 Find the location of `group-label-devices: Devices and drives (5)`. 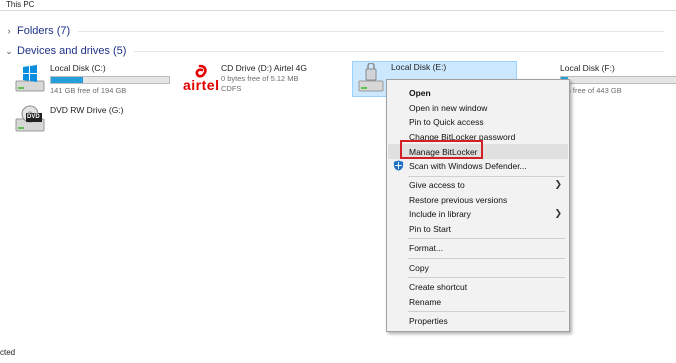

group-label-devices: Devices and drives (5) is located at coordinates (72, 51).